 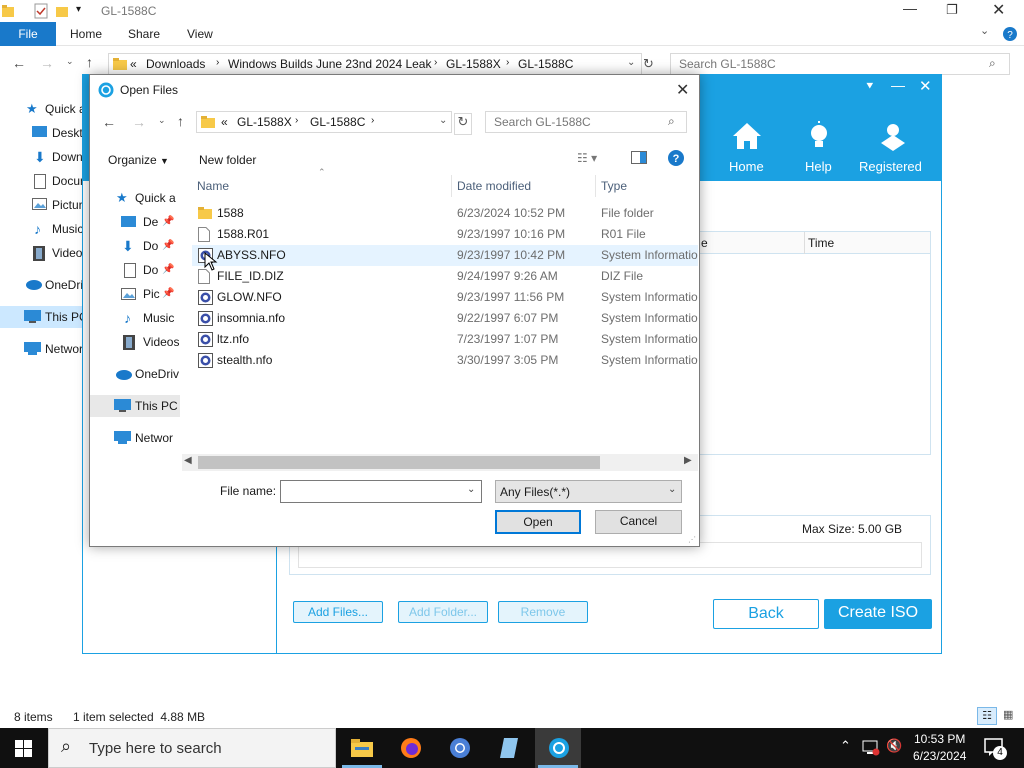 I want to click on volume-muted-icon: 🔇, so click(x=894, y=746).